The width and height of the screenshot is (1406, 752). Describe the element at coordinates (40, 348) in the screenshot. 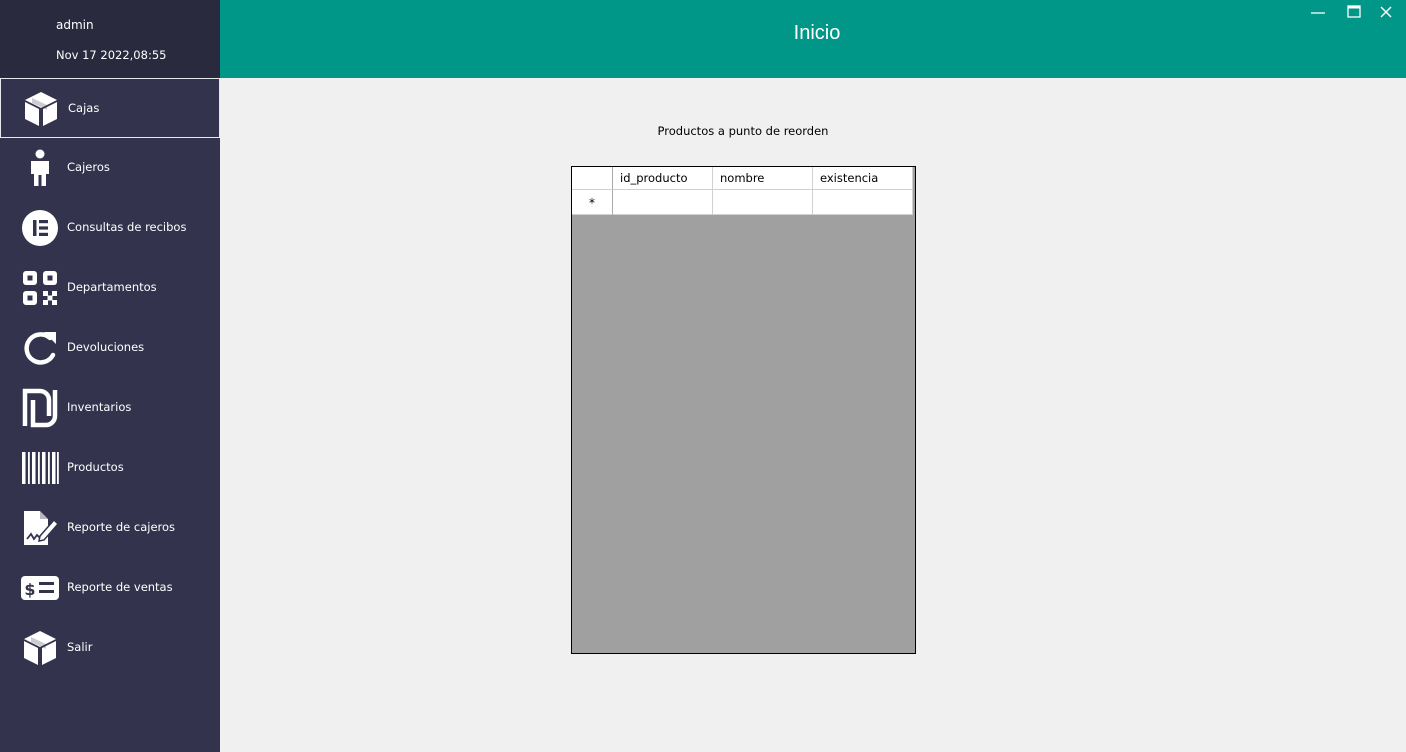

I see `refresh-icon` at that location.